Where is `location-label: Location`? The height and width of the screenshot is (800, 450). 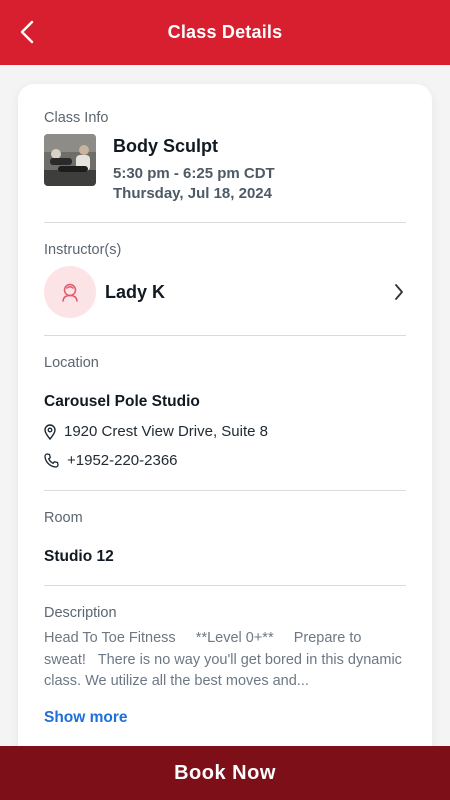 location-label: Location is located at coordinates (71, 363).